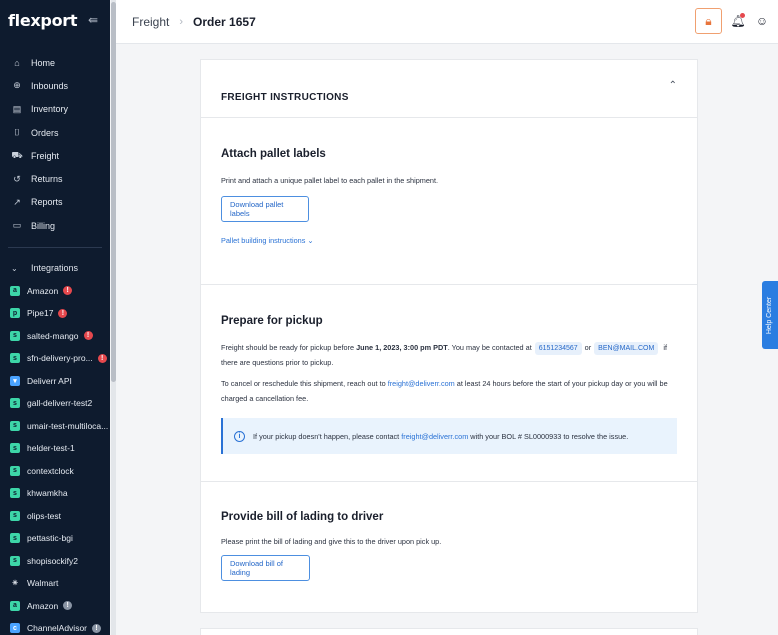  I want to click on integration-item: s olips-test, so click(55, 515).